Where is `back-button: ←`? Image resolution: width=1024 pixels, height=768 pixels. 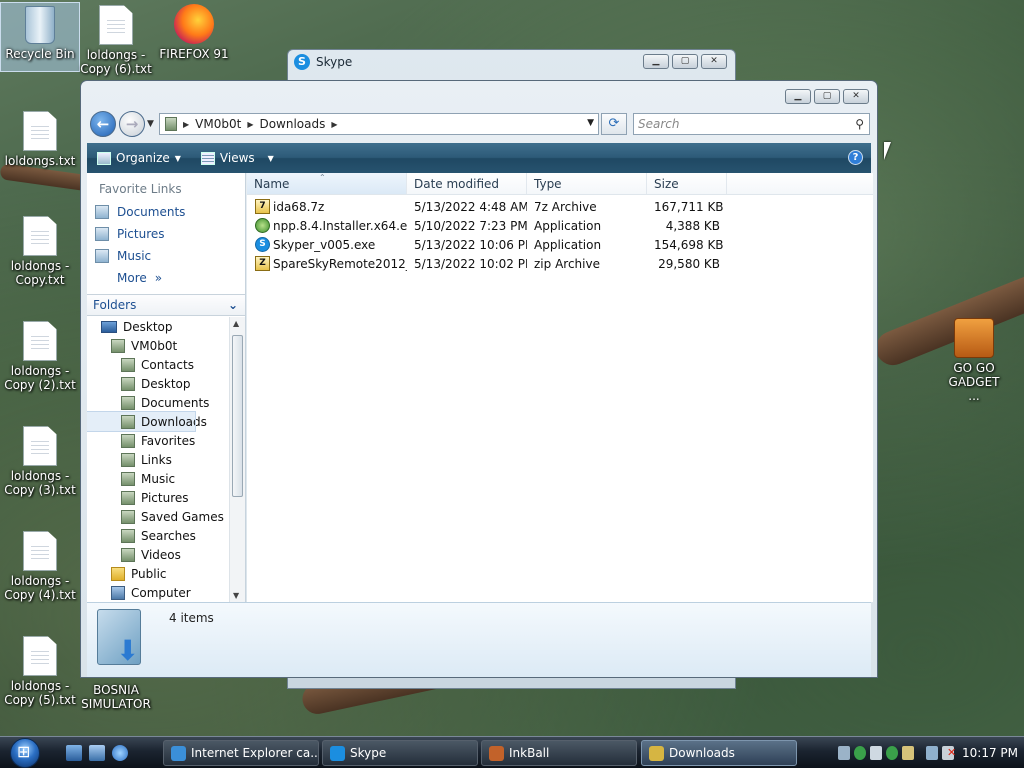
back-button: ← is located at coordinates (103, 124).